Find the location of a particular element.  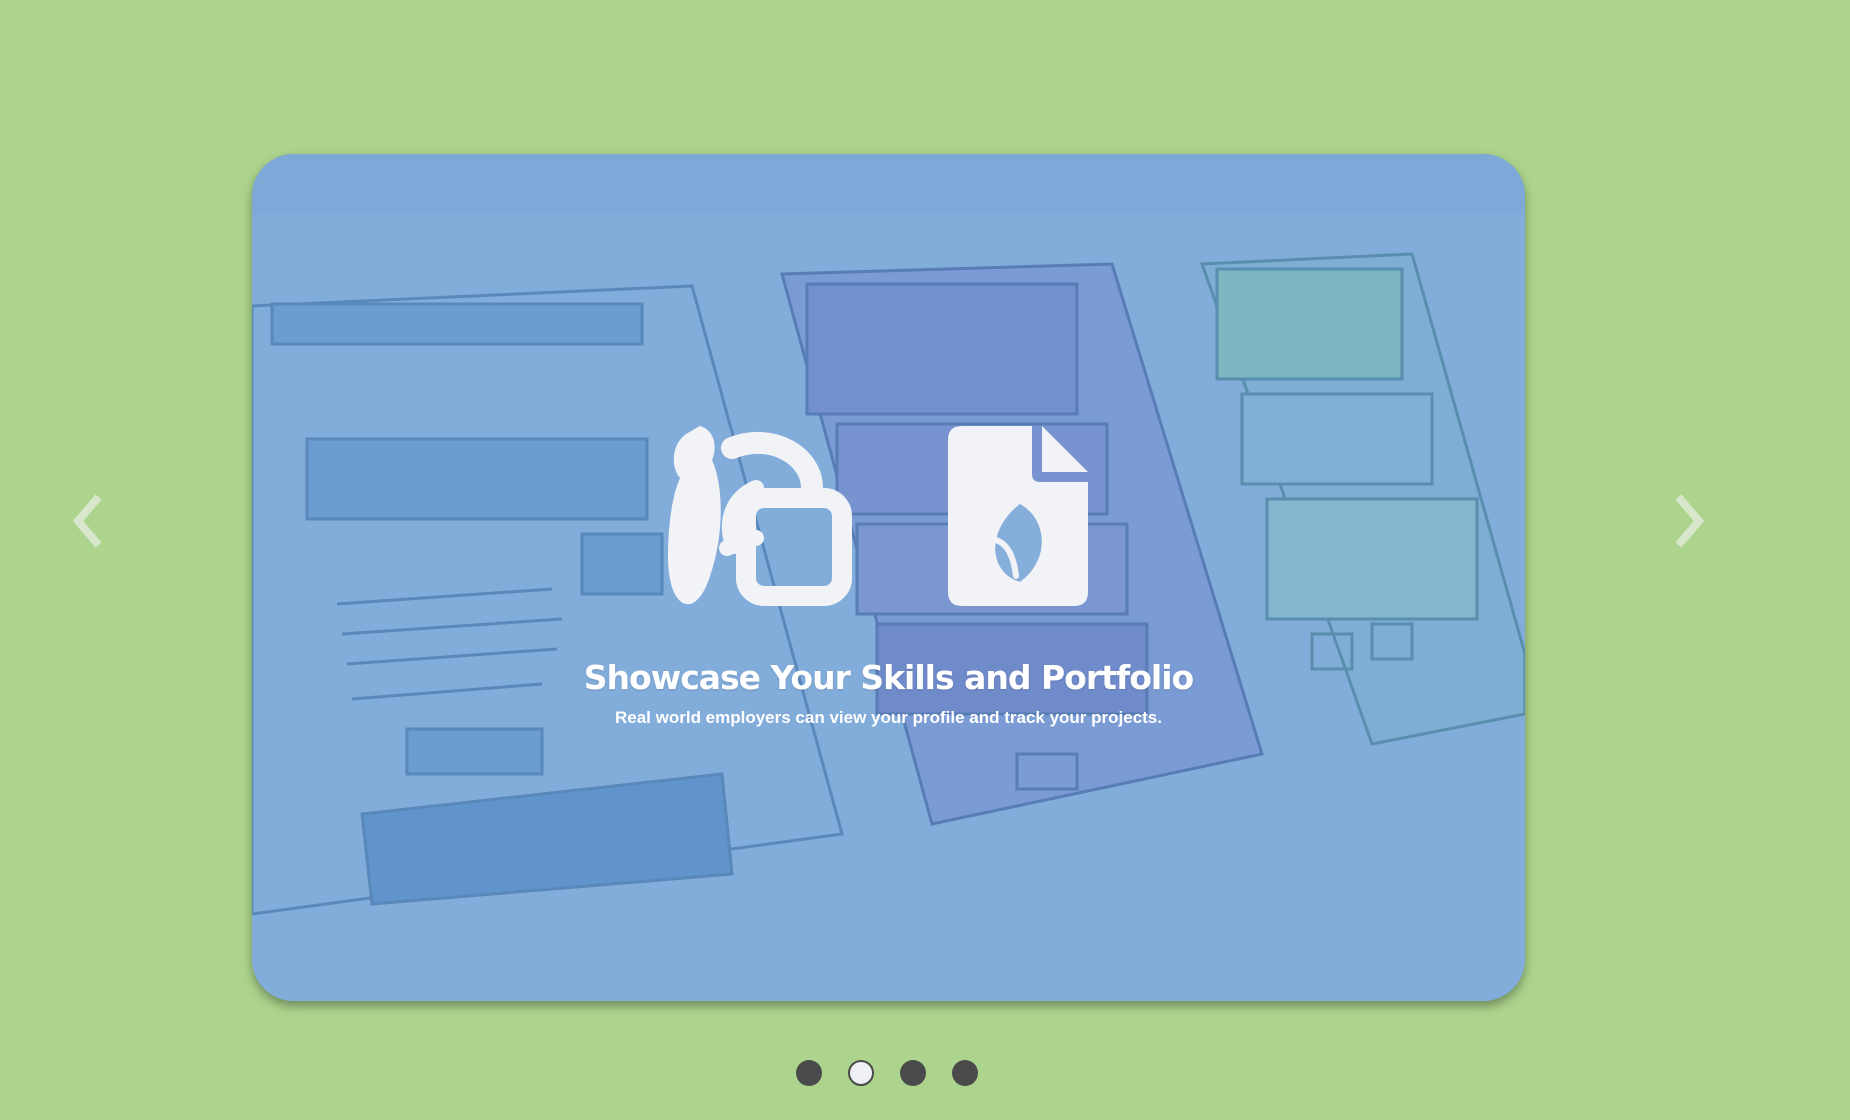

chevron-right-icon is located at coordinates (1690, 521).